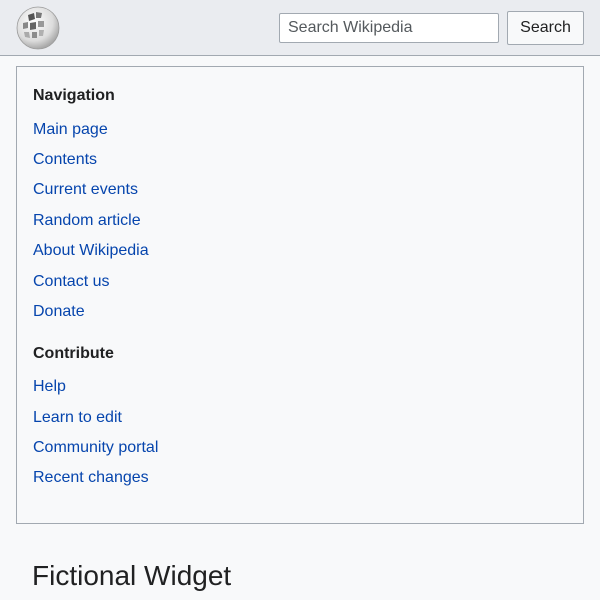 This screenshot has width=600, height=600. Describe the element at coordinates (545, 28) in the screenshot. I see `search-button: Search` at that location.